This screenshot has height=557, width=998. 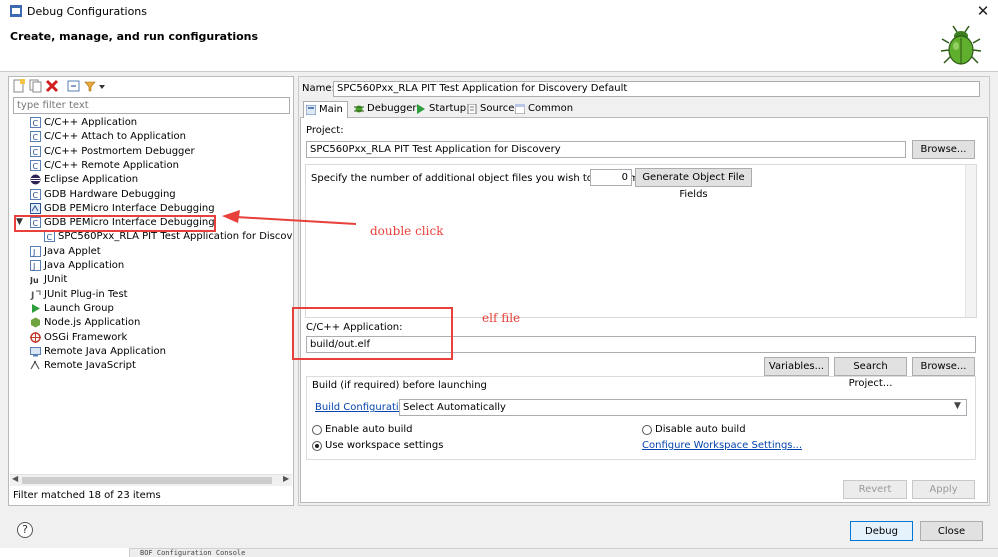 I want to click on tab-label: Source, so click(x=497, y=108).